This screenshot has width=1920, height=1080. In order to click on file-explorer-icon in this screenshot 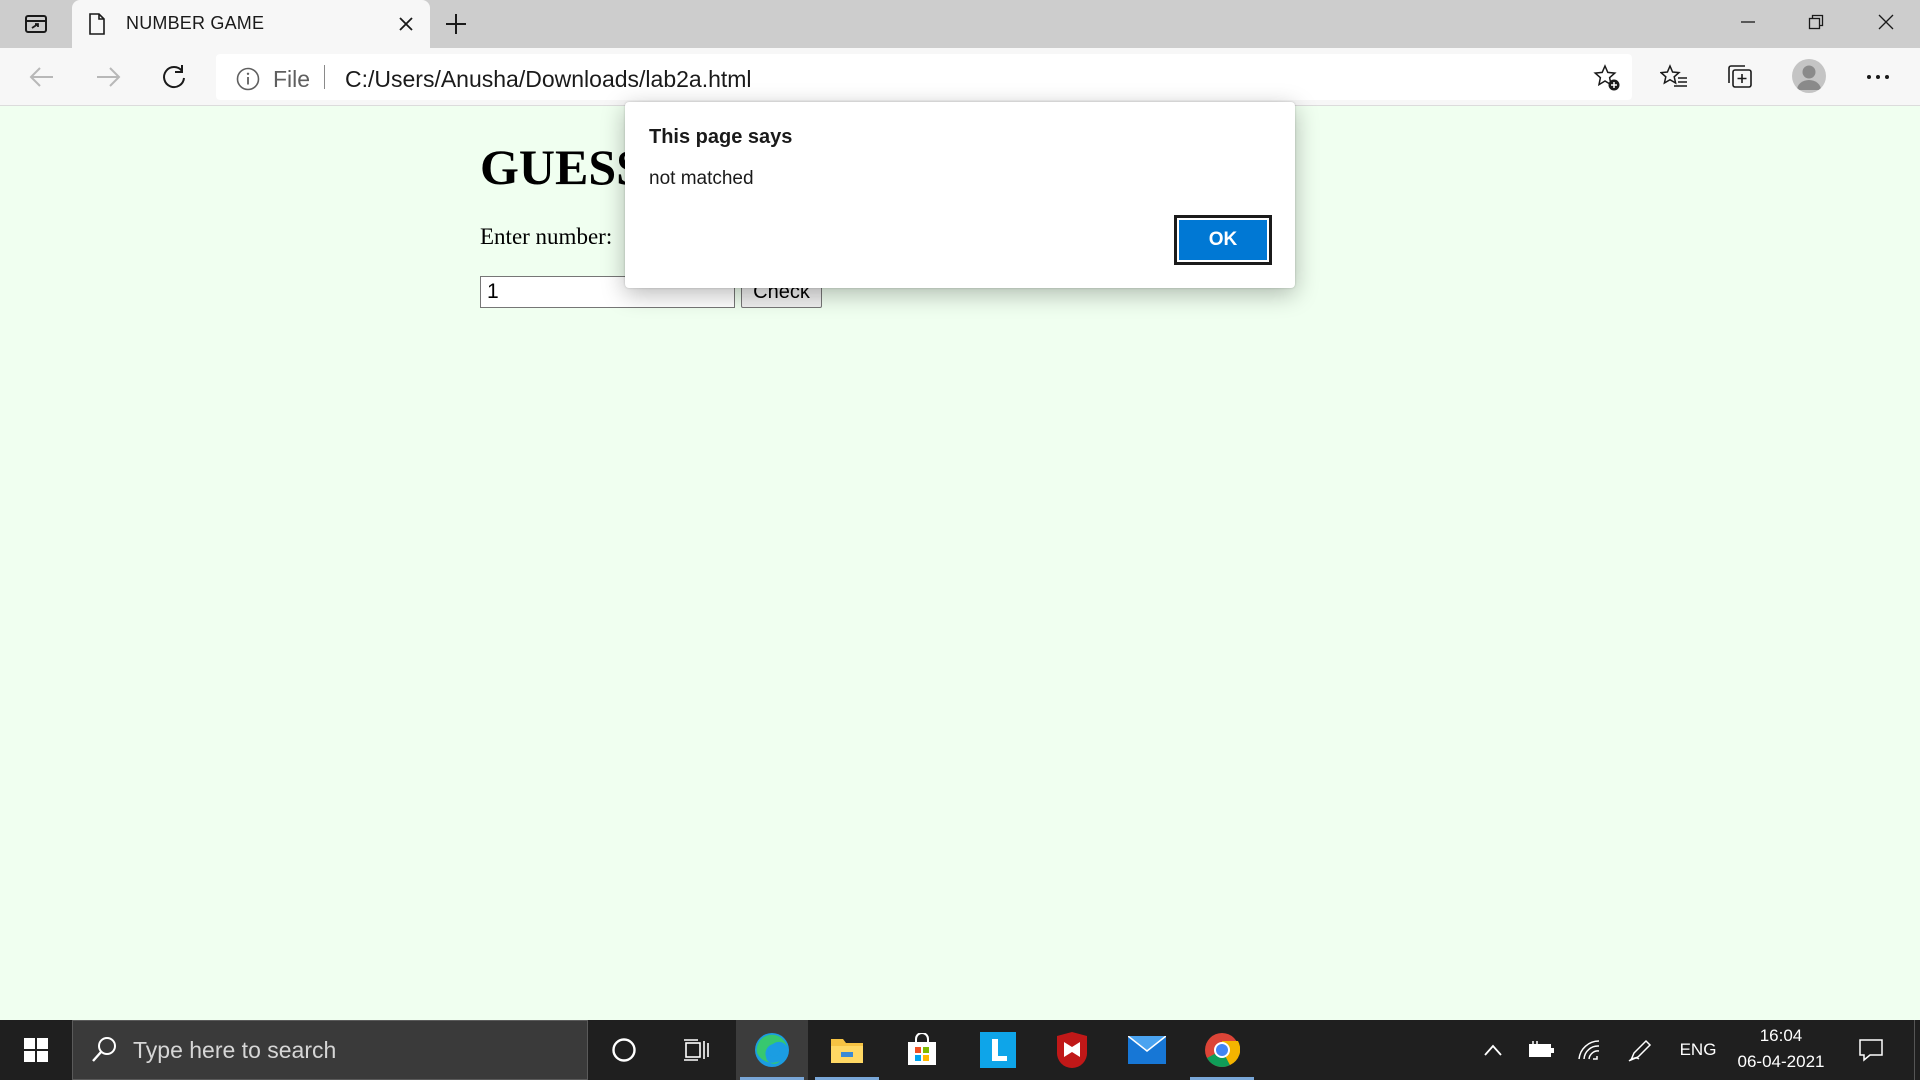, I will do `click(847, 1051)`.